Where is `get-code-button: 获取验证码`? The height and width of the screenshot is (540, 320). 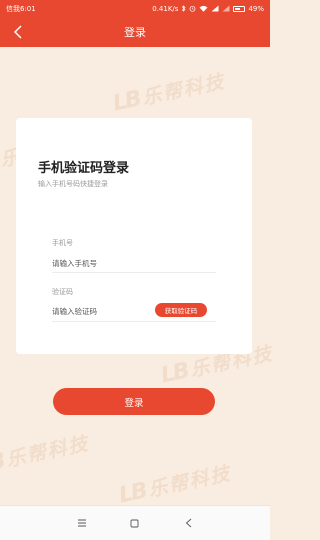 get-code-button: 获取验证码 is located at coordinates (181, 310).